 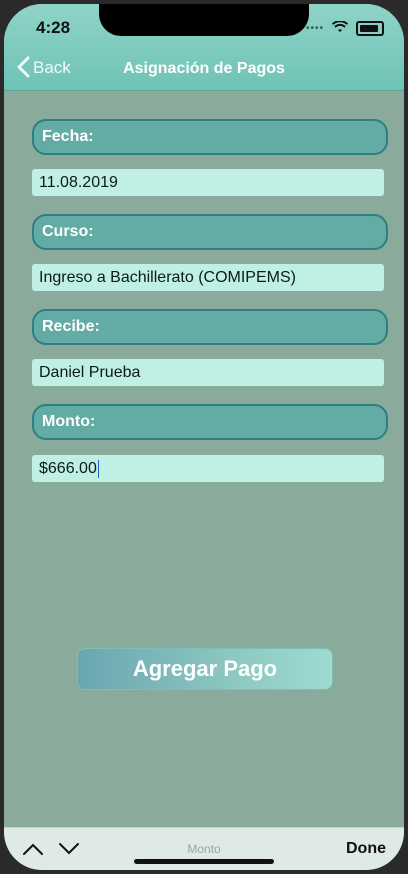 What do you see at coordinates (204, 47) in the screenshot?
I see `navigation-header: 4:28 •••• Back Asignación de Pagos` at bounding box center [204, 47].